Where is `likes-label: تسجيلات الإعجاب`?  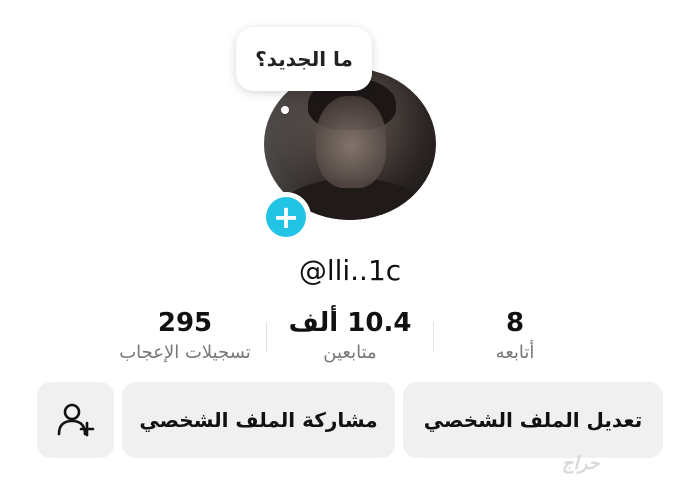 likes-label: تسجيلات الإعجاب is located at coordinates (185, 352).